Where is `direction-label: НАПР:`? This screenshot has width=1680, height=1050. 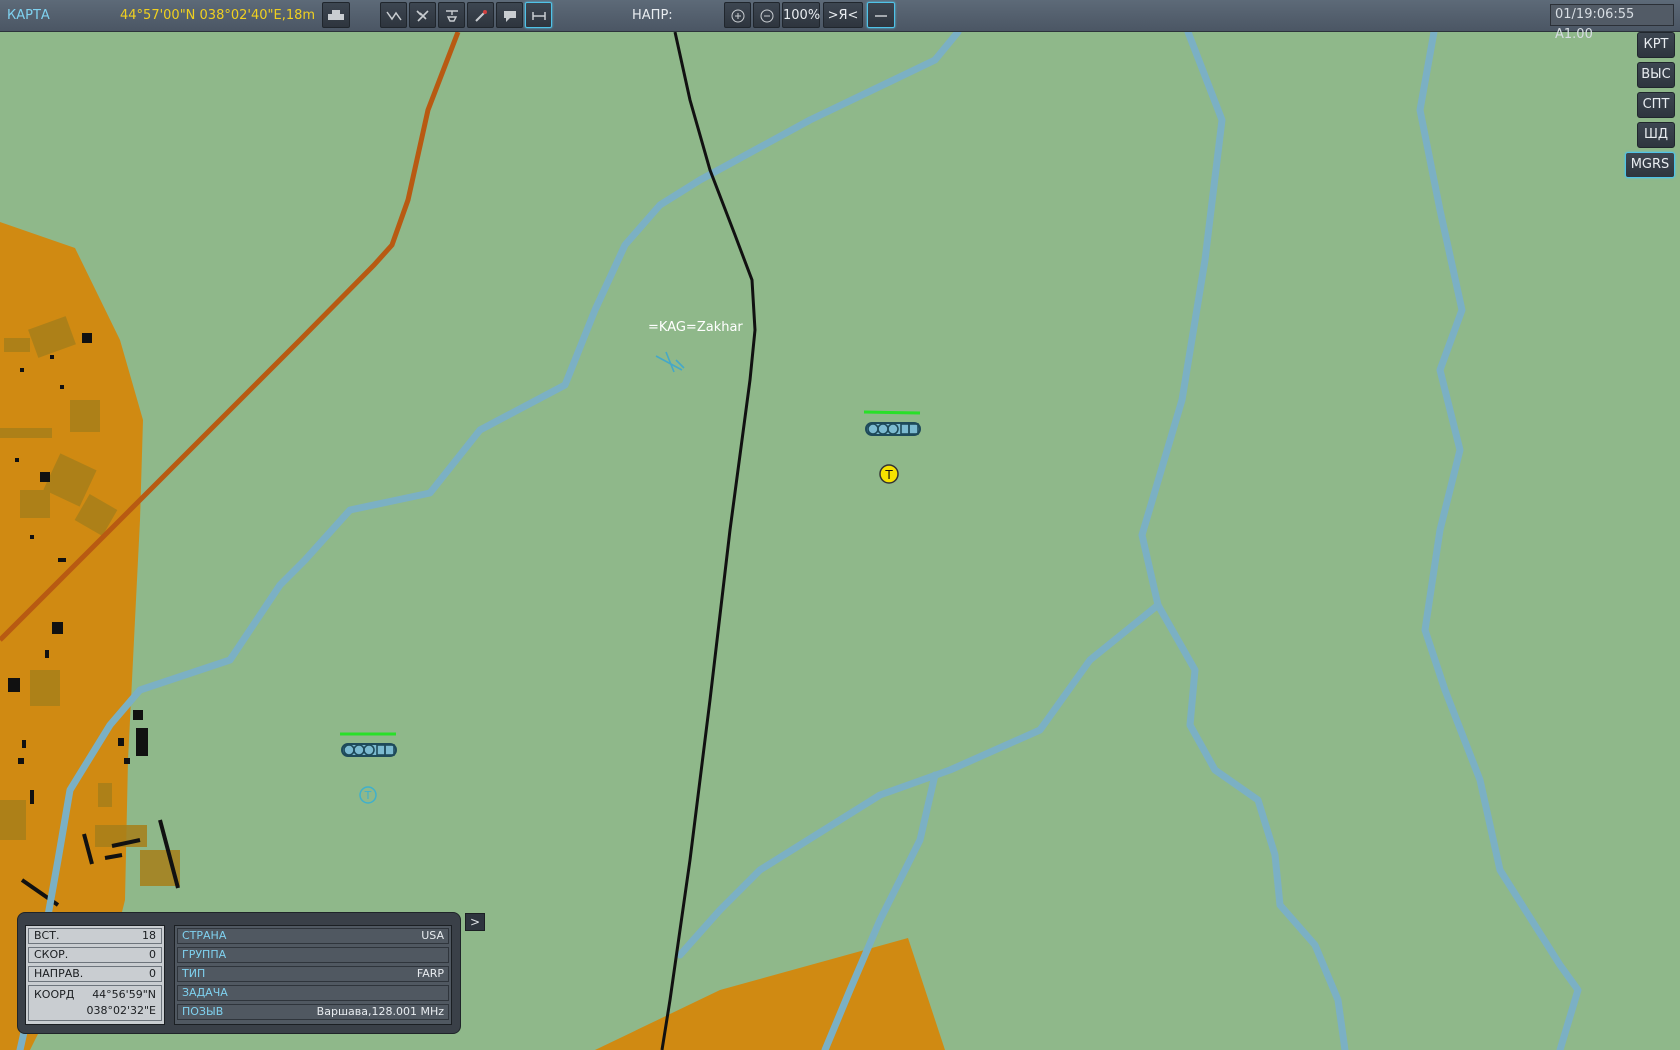
direction-label: НАПР: is located at coordinates (652, 15).